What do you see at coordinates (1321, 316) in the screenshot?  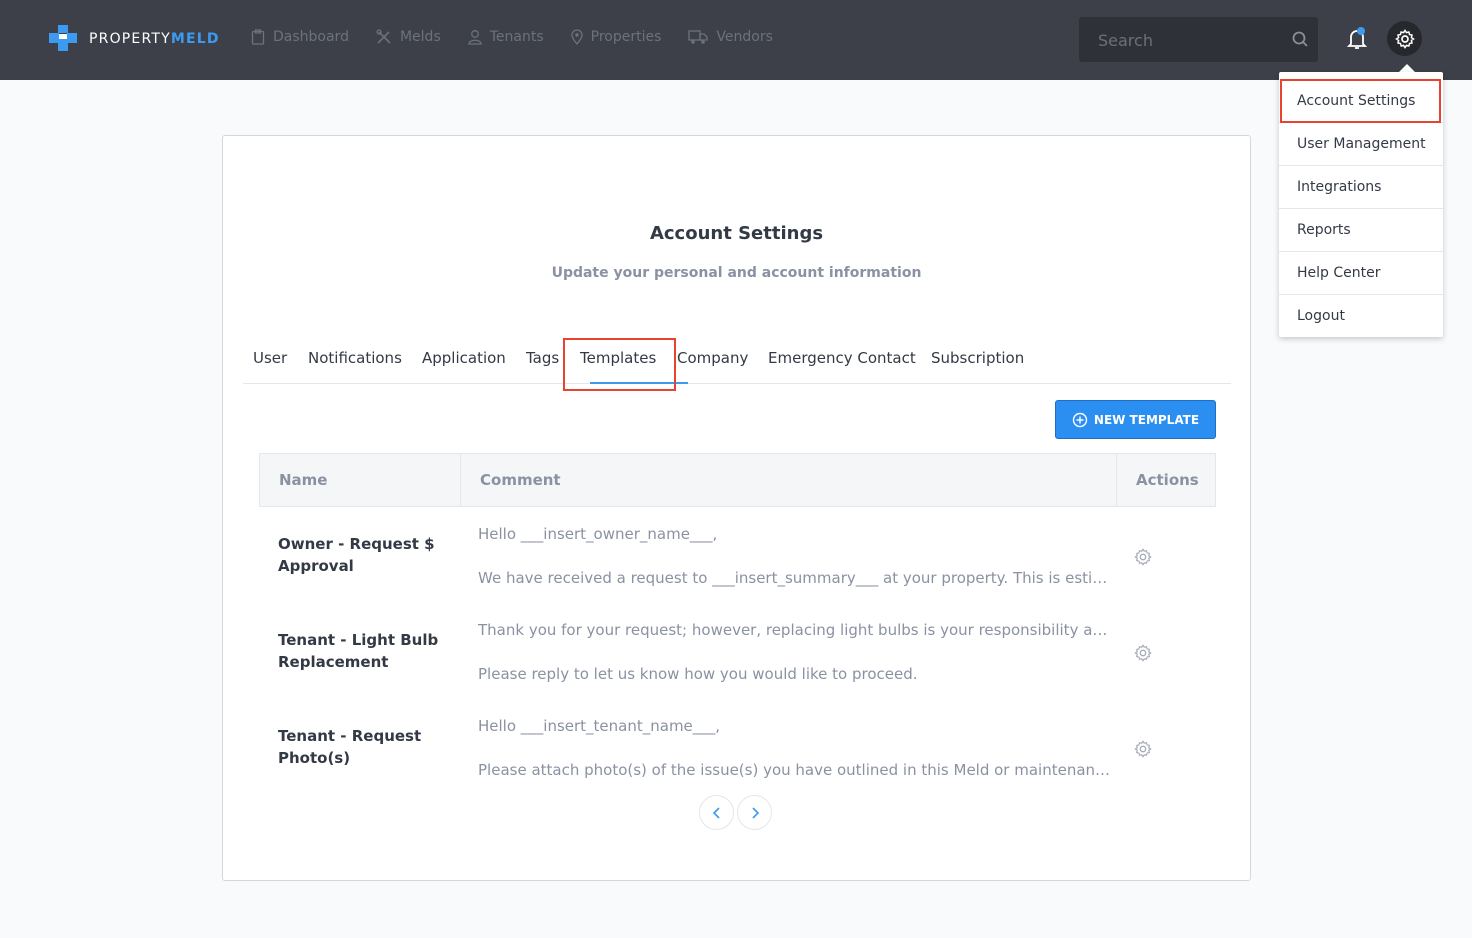 I see `menu-item-label: Logout` at bounding box center [1321, 316].